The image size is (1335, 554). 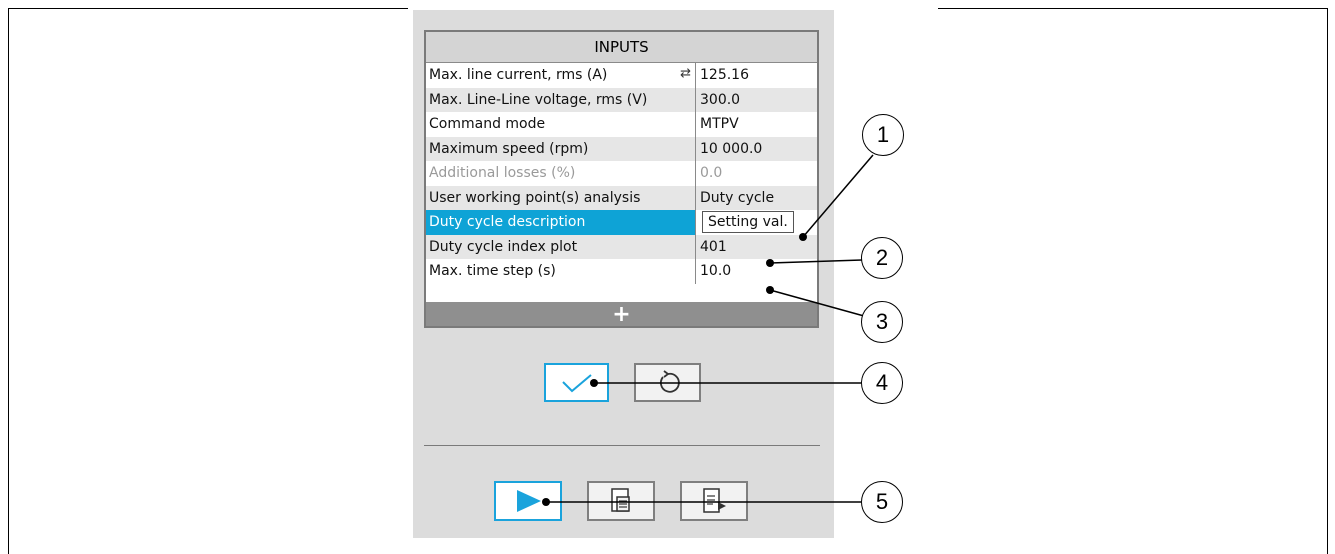 I want to click on row-label: Command mode, so click(x=561, y=124).